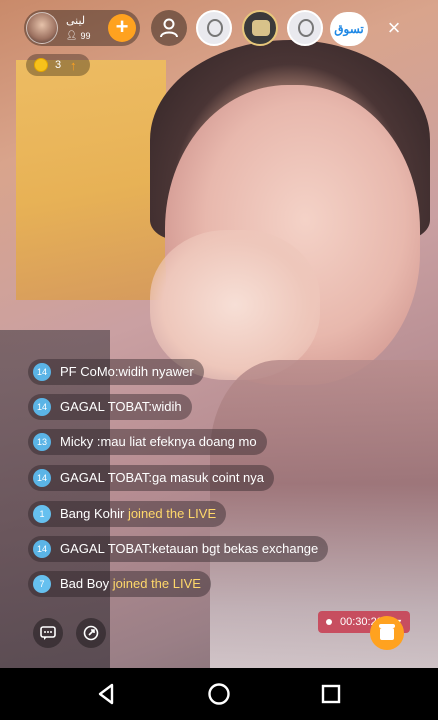 The image size is (438, 720). I want to click on chat-text: ketauan bgt bekas exchange, so click(235, 548).